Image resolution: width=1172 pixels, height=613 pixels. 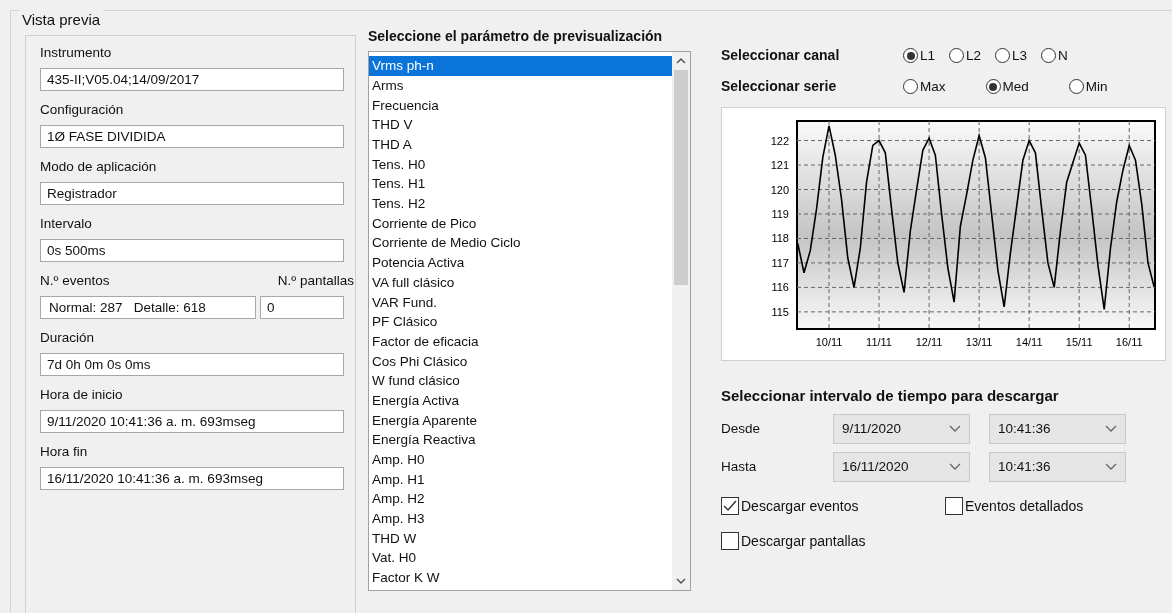 I want to click on y-tick-label: 118, so click(x=780, y=238).